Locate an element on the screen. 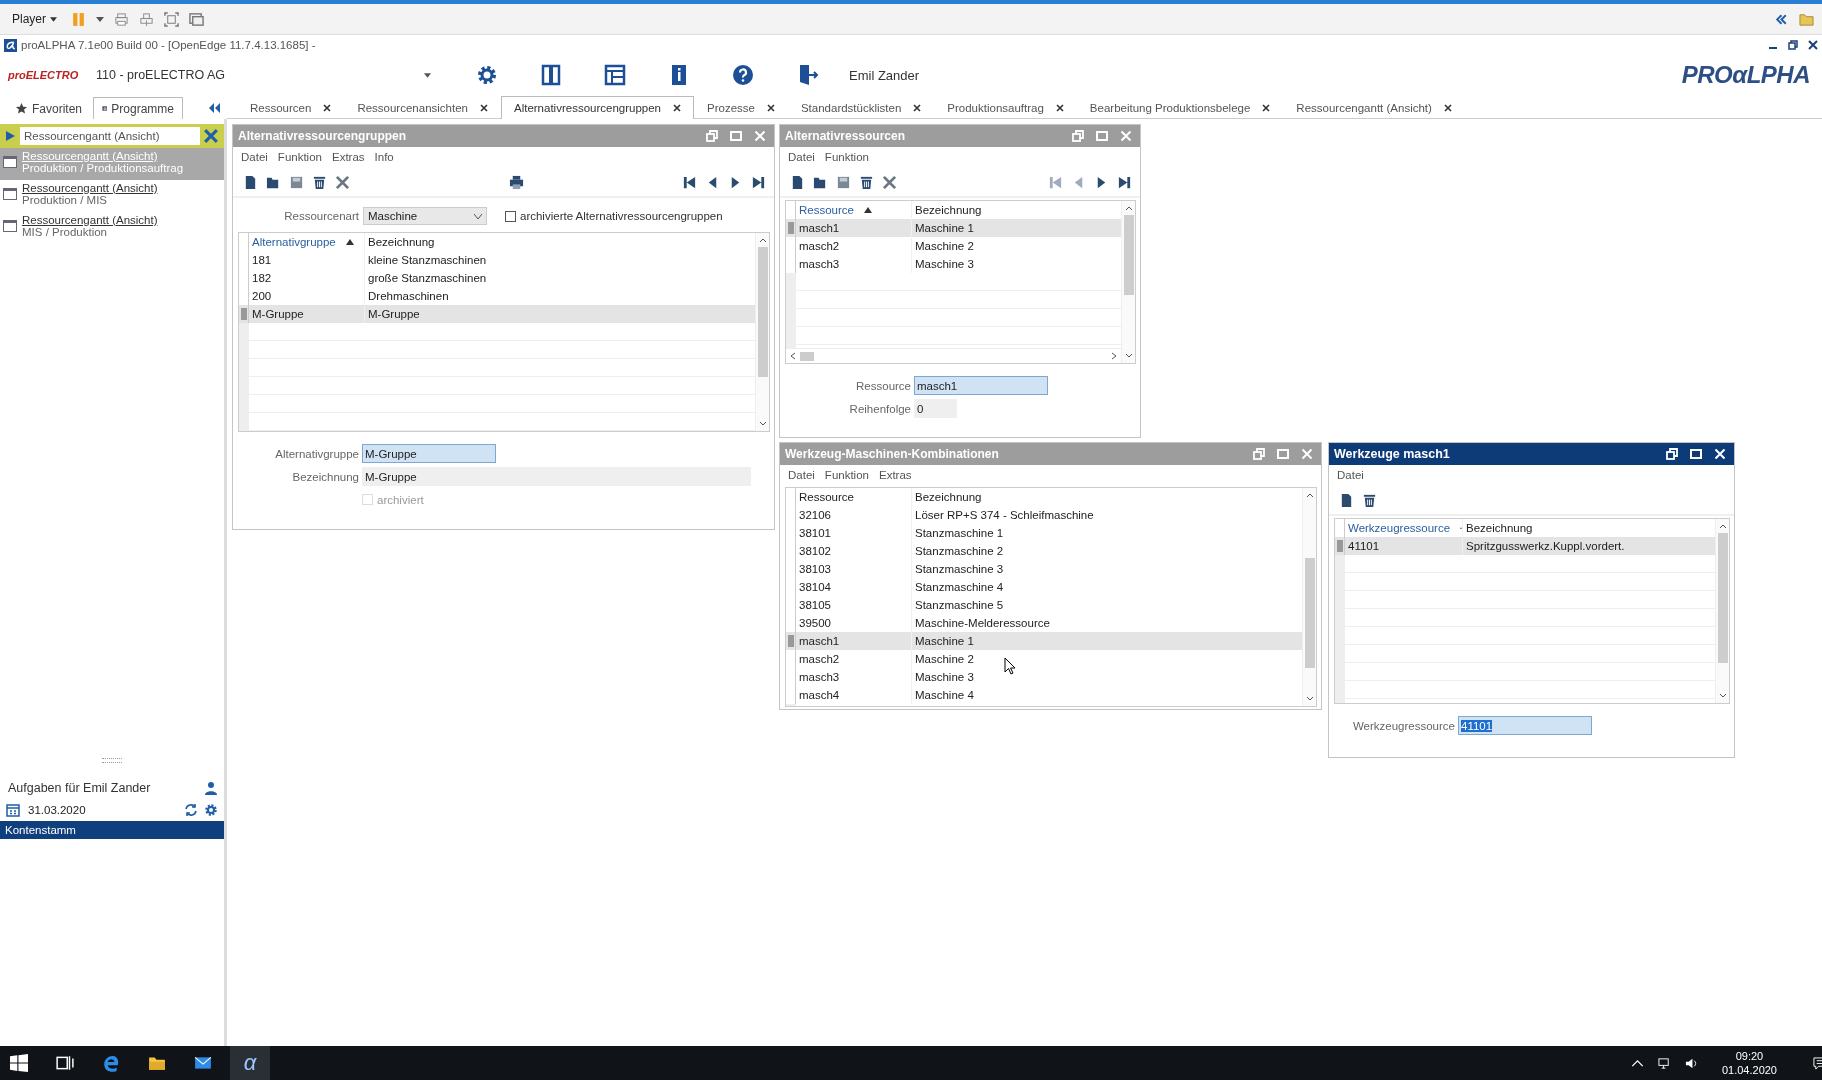 This screenshot has height=1080, width=1822. fit-screen-icon is located at coordinates (171, 19).